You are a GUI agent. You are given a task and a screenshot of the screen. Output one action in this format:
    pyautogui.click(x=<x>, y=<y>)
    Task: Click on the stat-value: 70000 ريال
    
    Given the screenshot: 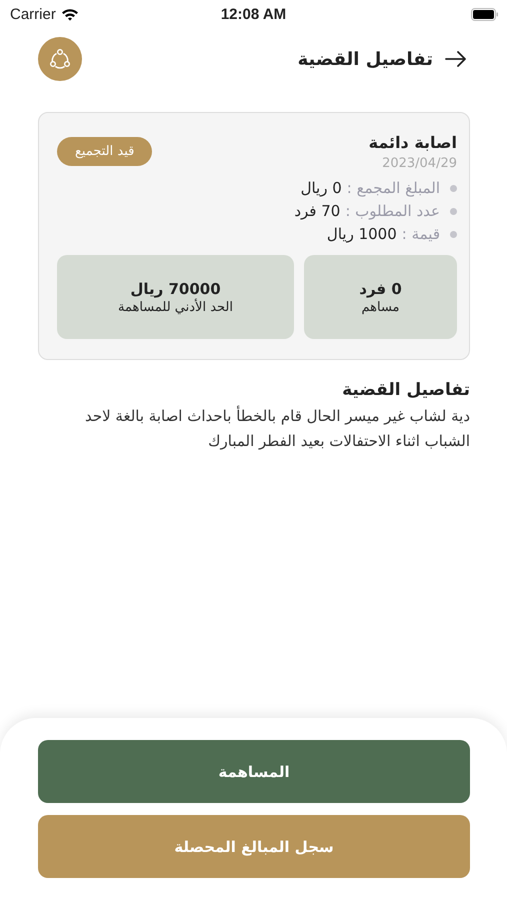 What is the action you would take?
    pyautogui.click(x=175, y=289)
    